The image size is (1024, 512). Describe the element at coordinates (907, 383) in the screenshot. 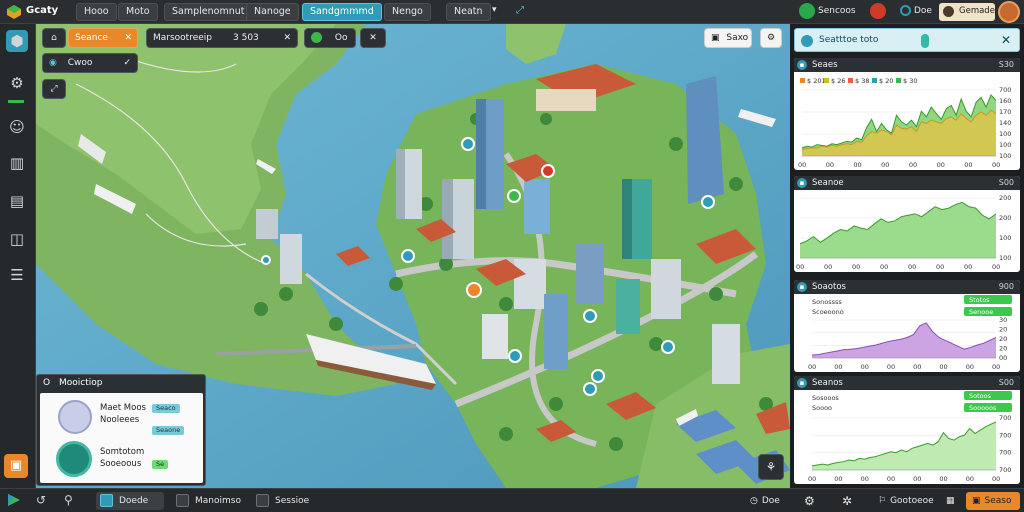

I see `chart-panel-4-header: ▪ Seanos S00` at that location.